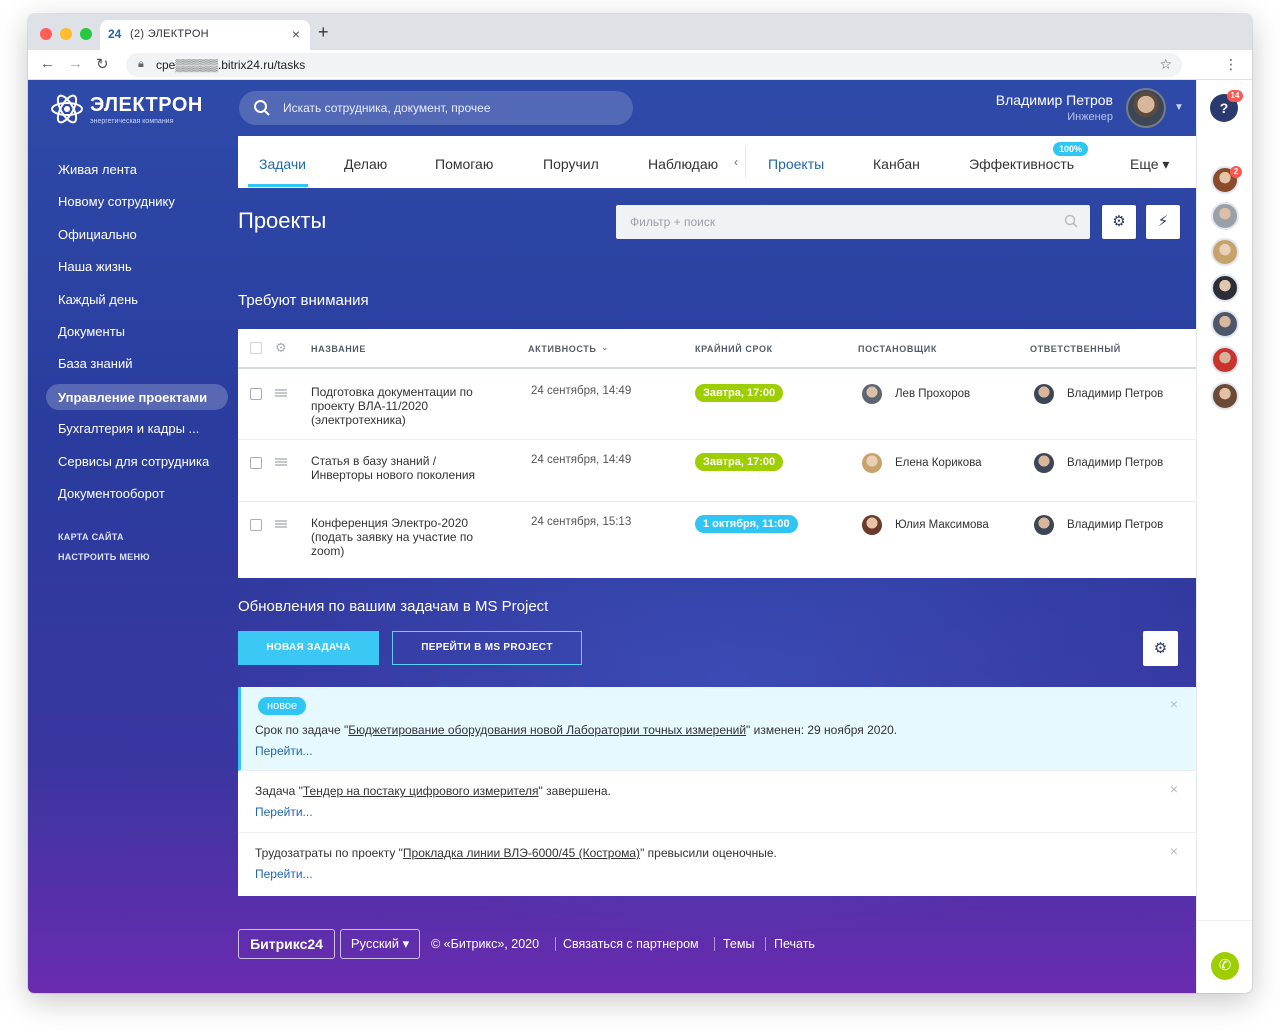 This screenshot has height=1035, width=1280. I want to click on global-search-input: Искать сотрудника, документ, прочее, so click(436, 108).